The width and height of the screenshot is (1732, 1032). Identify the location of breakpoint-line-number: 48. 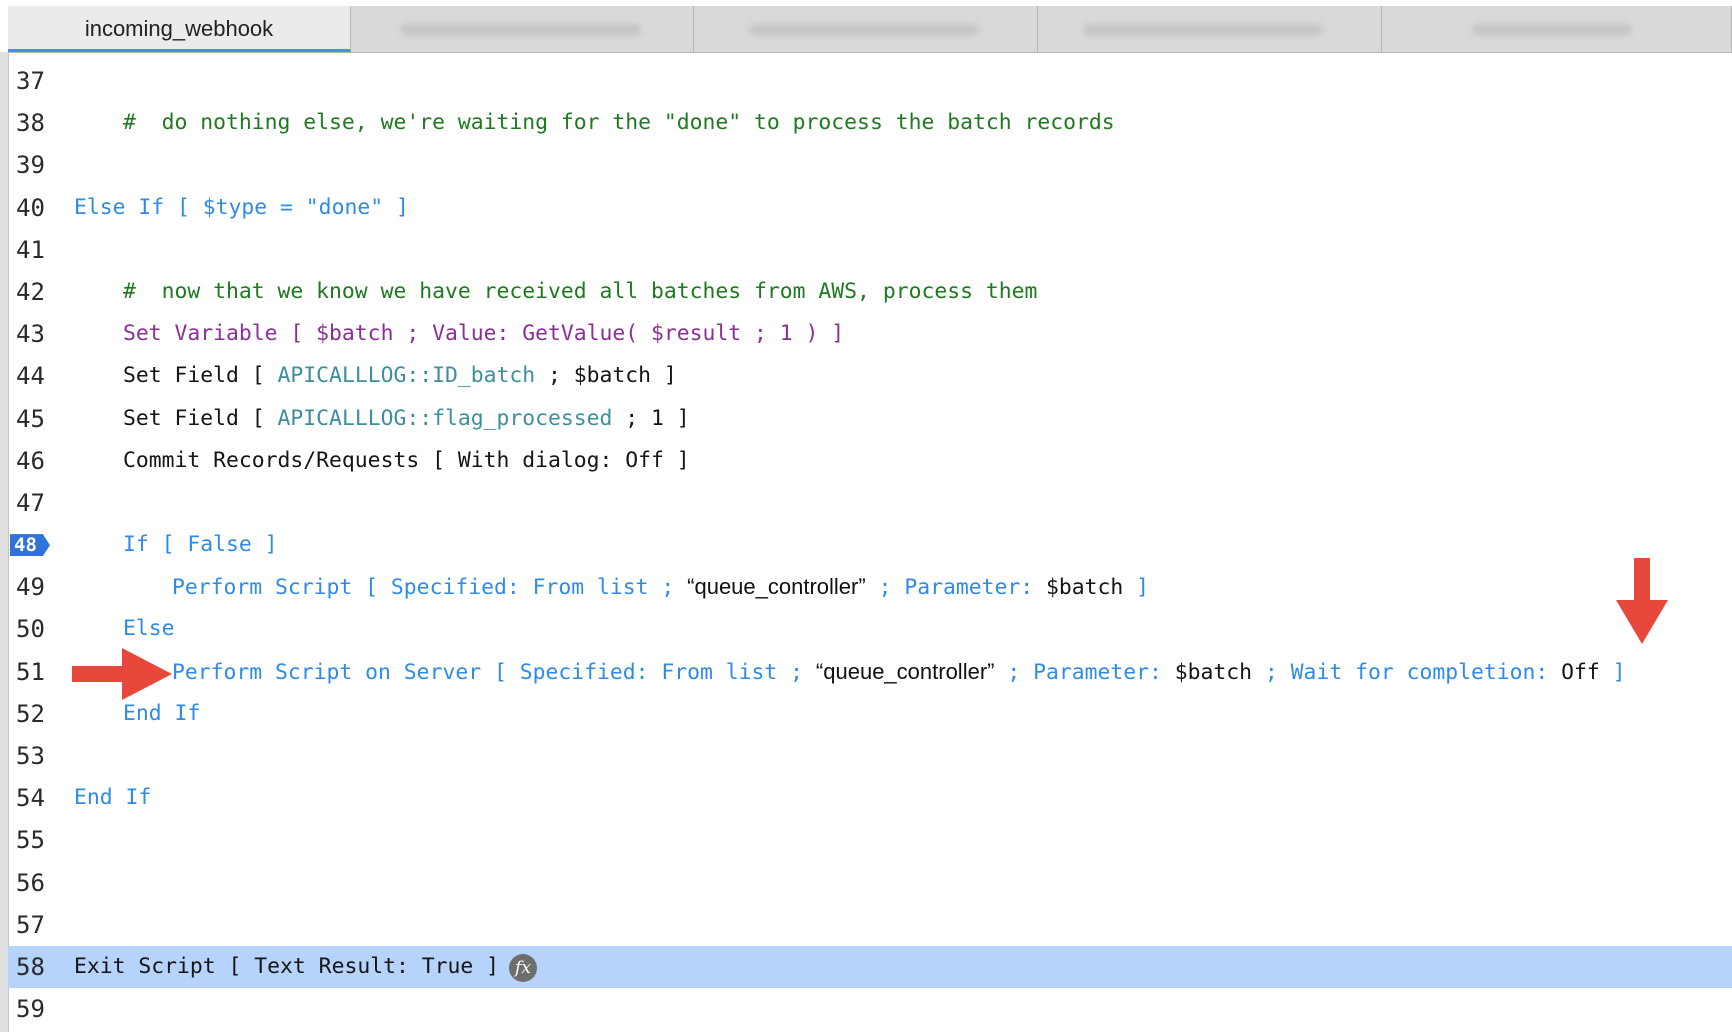
(30, 545).